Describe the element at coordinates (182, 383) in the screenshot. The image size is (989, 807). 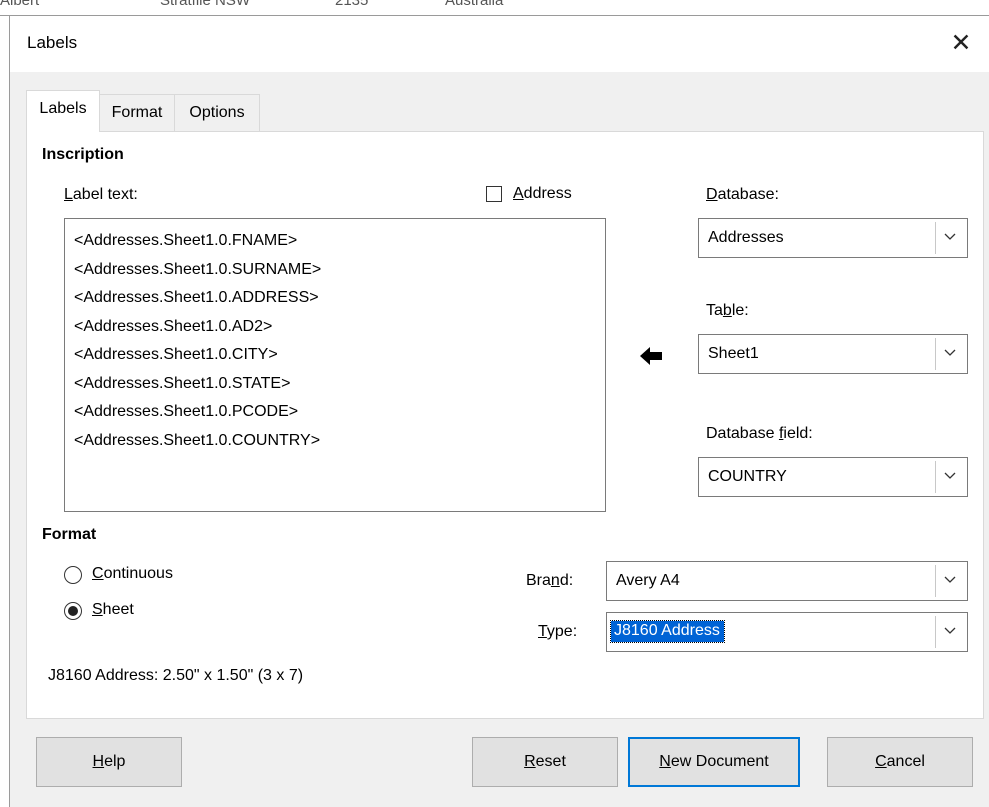
I see `label-text-line: <Addresses.Sheet1.0.STATE>` at that location.